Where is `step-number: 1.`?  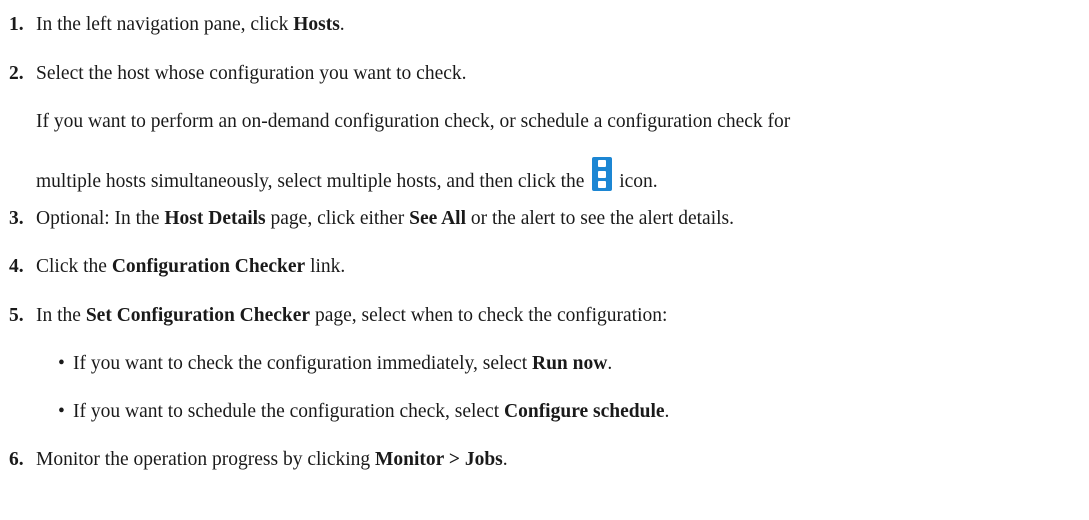 step-number: 1. is located at coordinates (16, 24).